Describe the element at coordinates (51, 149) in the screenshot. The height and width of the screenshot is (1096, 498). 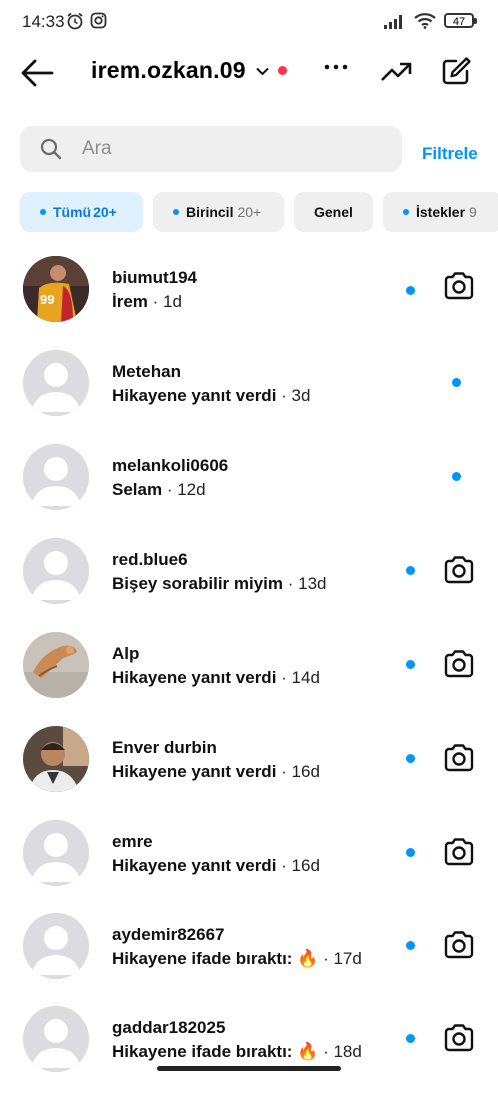
I see `search-icon` at that location.